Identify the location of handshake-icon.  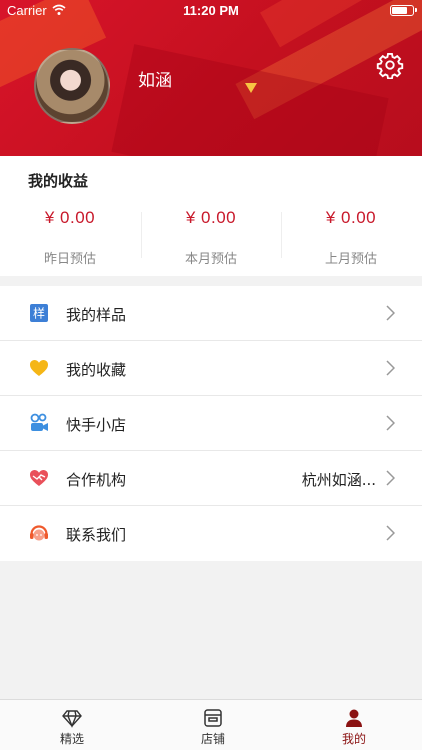
(39, 478).